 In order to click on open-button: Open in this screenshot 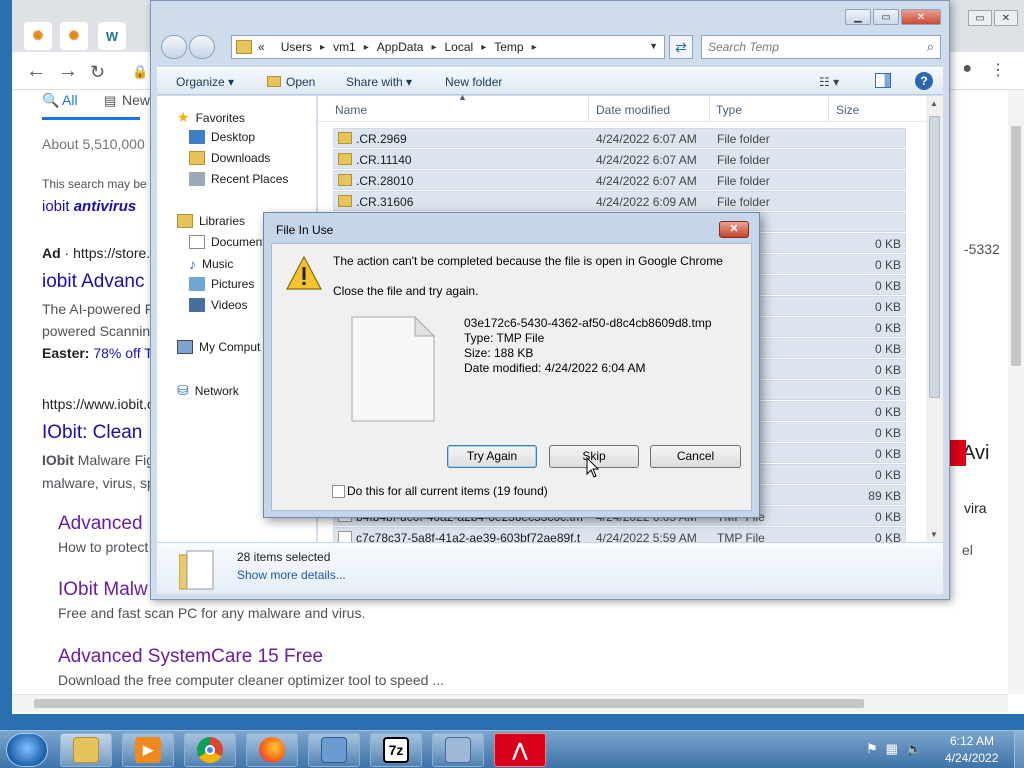, I will do `click(291, 82)`.